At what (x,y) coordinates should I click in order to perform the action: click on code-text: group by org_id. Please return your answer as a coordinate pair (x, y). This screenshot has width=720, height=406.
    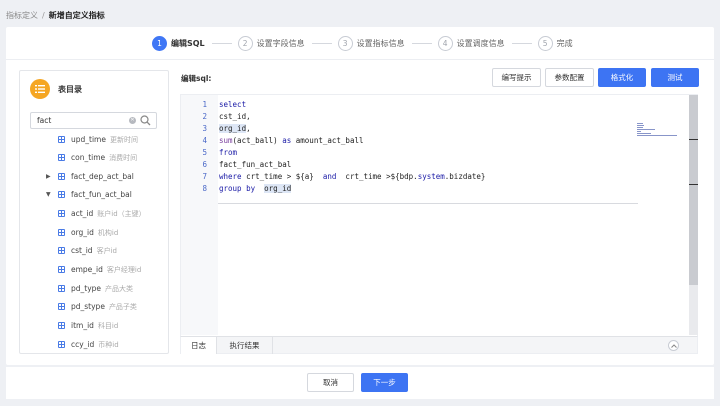
    Looking at the image, I should click on (255, 189).